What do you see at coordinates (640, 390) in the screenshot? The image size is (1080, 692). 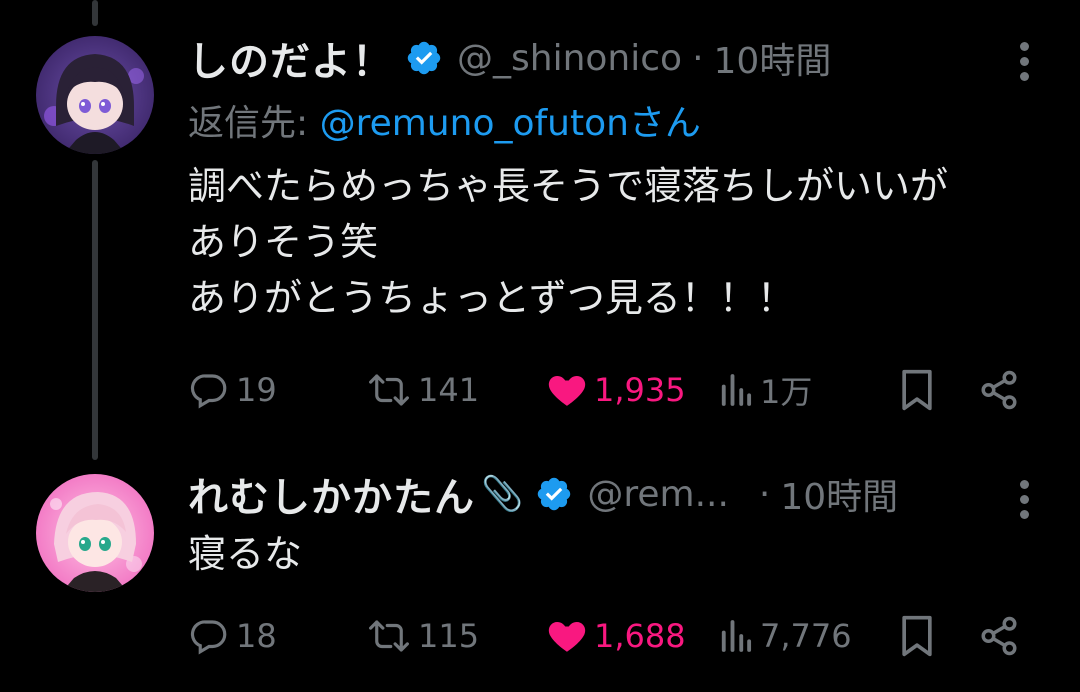 I see `like-count: 1,935` at bounding box center [640, 390].